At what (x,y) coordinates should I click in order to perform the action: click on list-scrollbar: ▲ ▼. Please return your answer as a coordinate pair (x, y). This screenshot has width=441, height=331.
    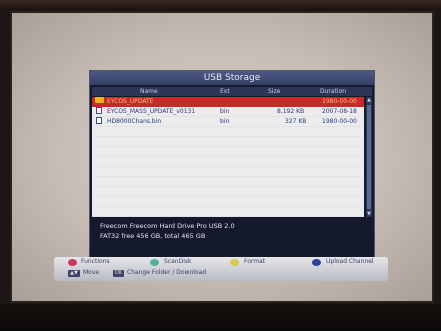
    Looking at the image, I should click on (369, 157).